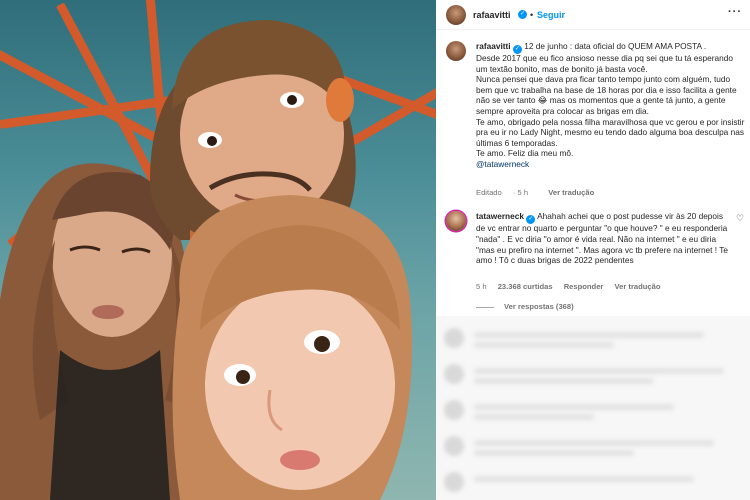 The height and width of the screenshot is (500, 750). What do you see at coordinates (525, 153) in the screenshot?
I see `caption-line: Te amo. Feliz dia meu mô.` at bounding box center [525, 153].